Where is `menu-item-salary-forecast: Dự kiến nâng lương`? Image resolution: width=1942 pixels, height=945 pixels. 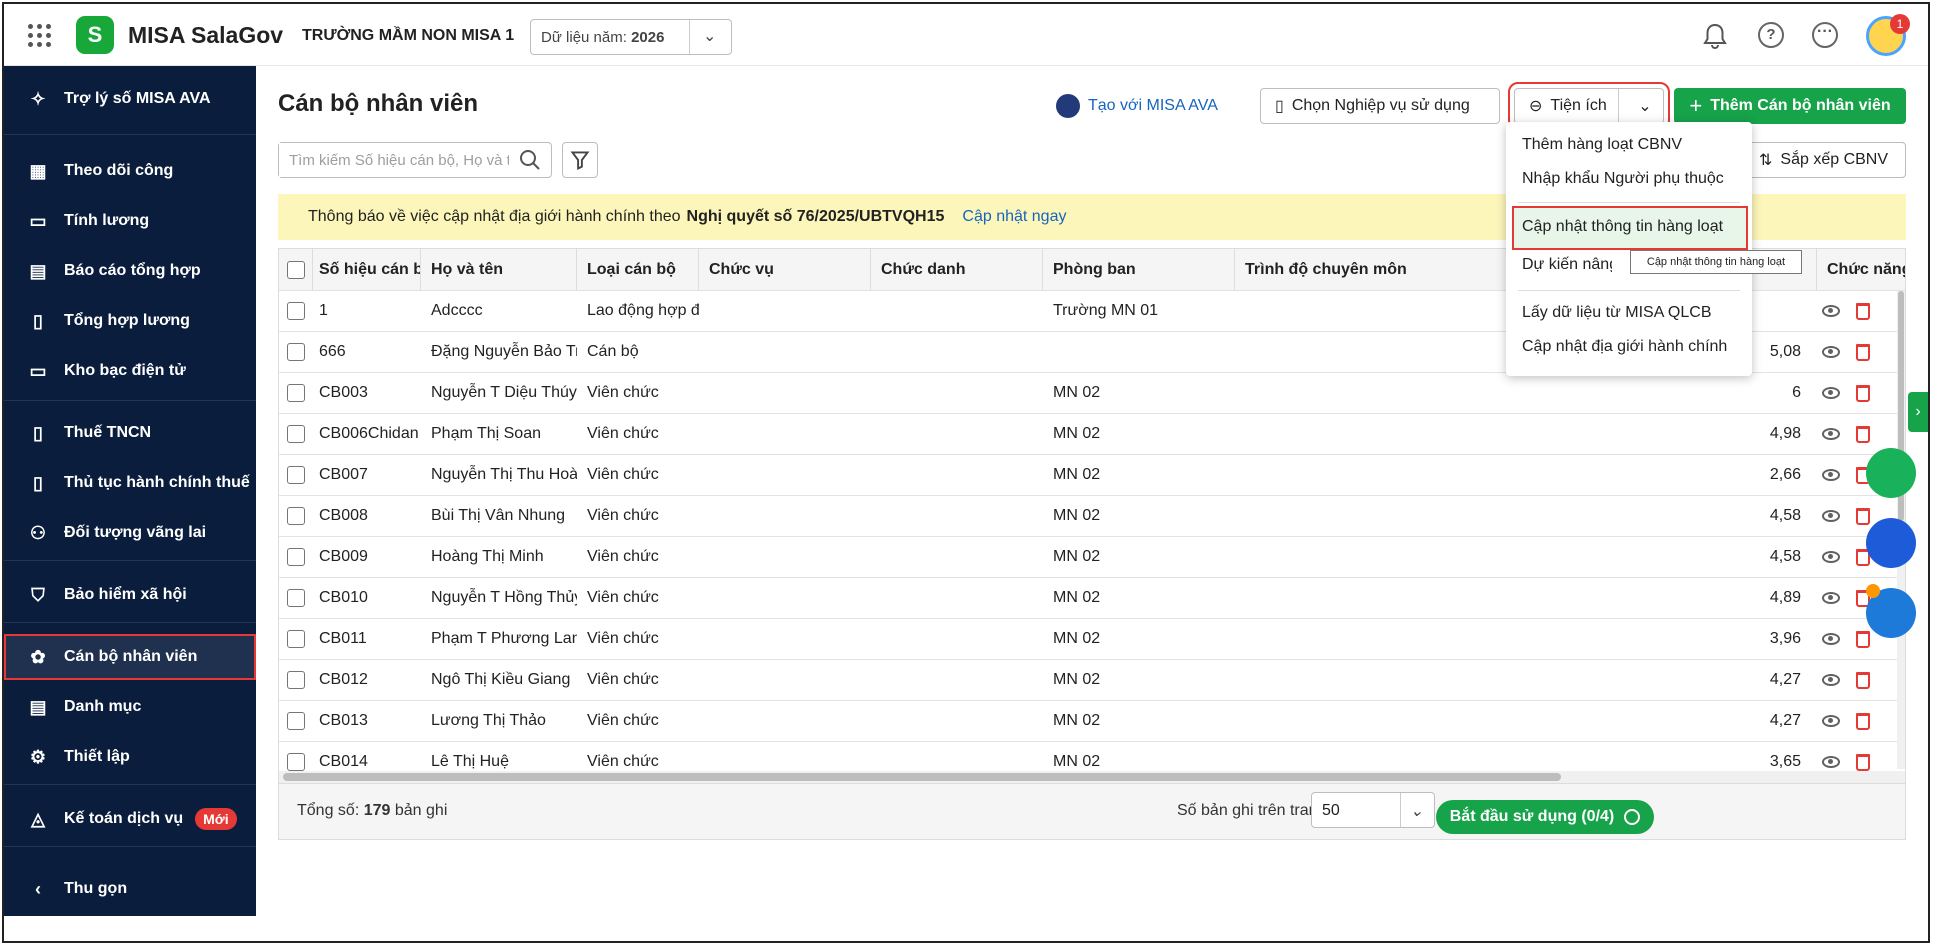 menu-item-salary-forecast: Dự kiến nâng lương is located at coordinates (1567, 265).